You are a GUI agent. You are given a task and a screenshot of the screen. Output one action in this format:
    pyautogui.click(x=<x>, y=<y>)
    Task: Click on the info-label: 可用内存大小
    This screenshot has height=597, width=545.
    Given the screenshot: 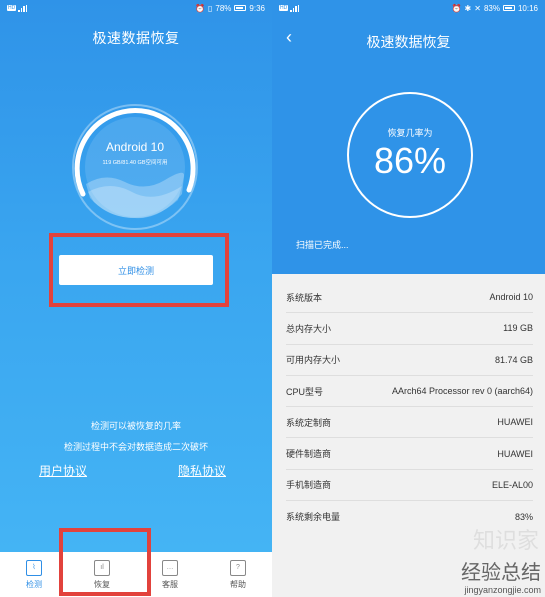 What is the action you would take?
    pyautogui.click(x=313, y=360)
    